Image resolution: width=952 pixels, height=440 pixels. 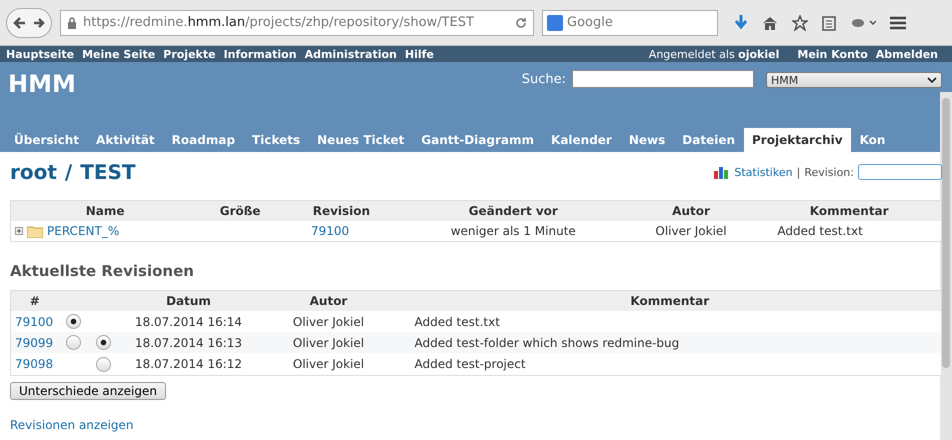 What do you see at coordinates (670, 343) in the screenshot?
I see `comment-cell: Added test-folder which shows redmine-bug` at bounding box center [670, 343].